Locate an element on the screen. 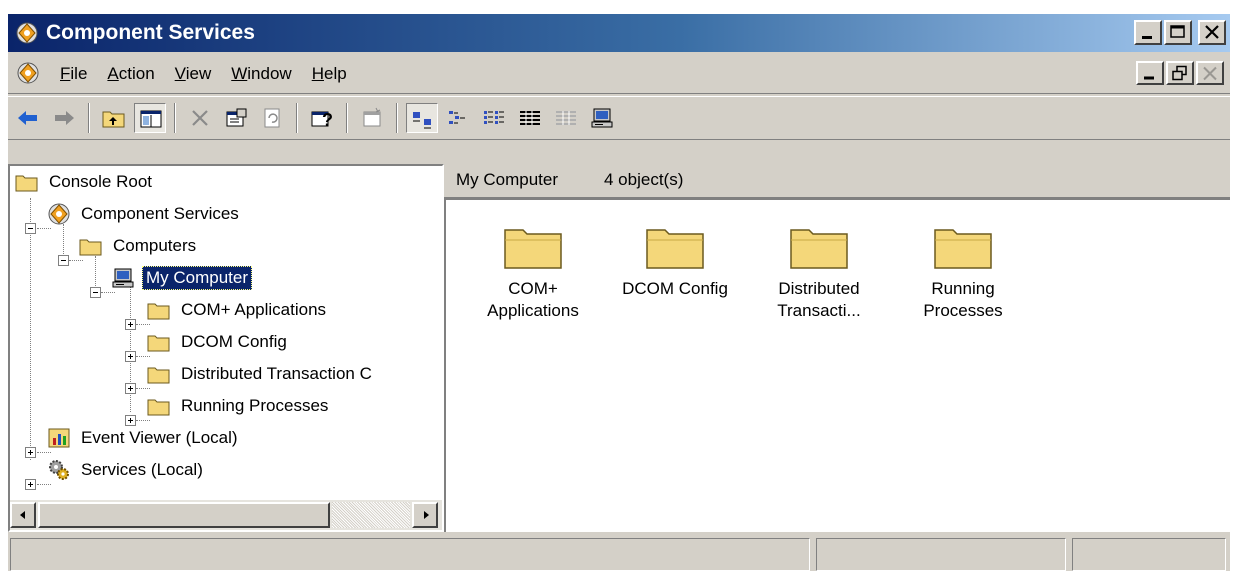 Image resolution: width=1234 pixels, height=571 pixels. scroll-thumb is located at coordinates (184, 515).